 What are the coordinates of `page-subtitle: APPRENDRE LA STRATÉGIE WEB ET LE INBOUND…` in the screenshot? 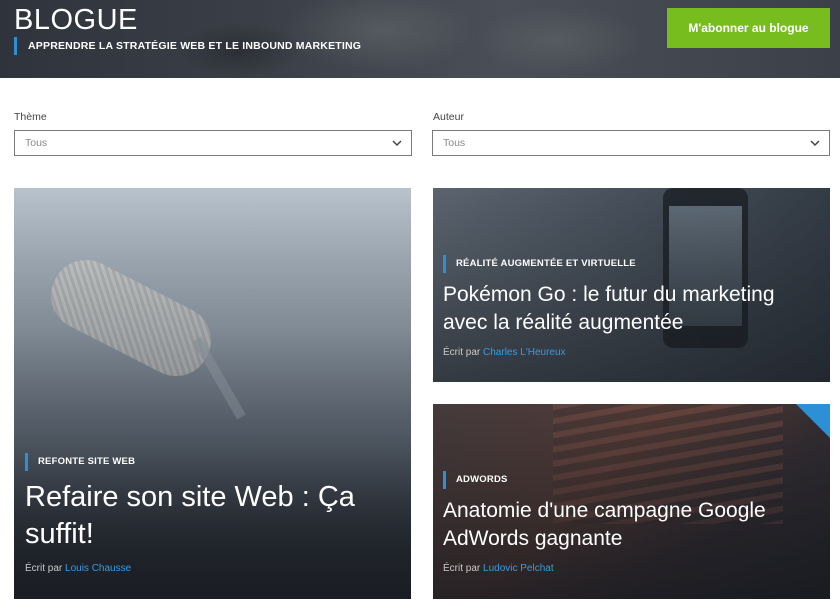 It's located at (187, 46).